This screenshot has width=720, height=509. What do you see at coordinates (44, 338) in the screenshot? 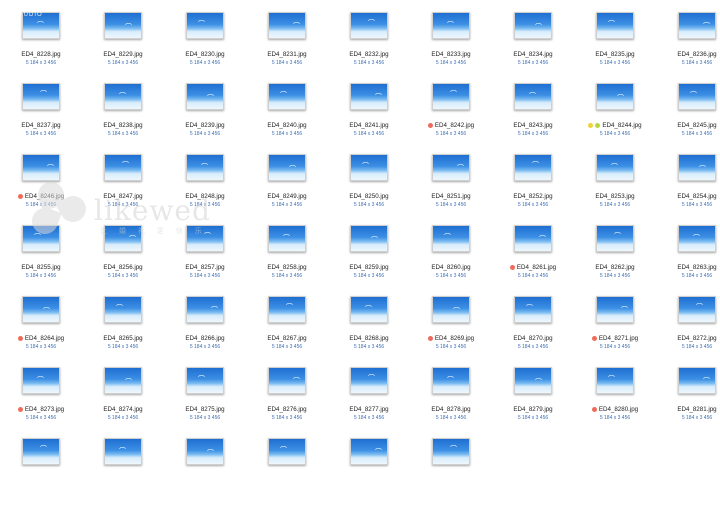
I see `file-name: ED4_8264.jpg` at bounding box center [44, 338].